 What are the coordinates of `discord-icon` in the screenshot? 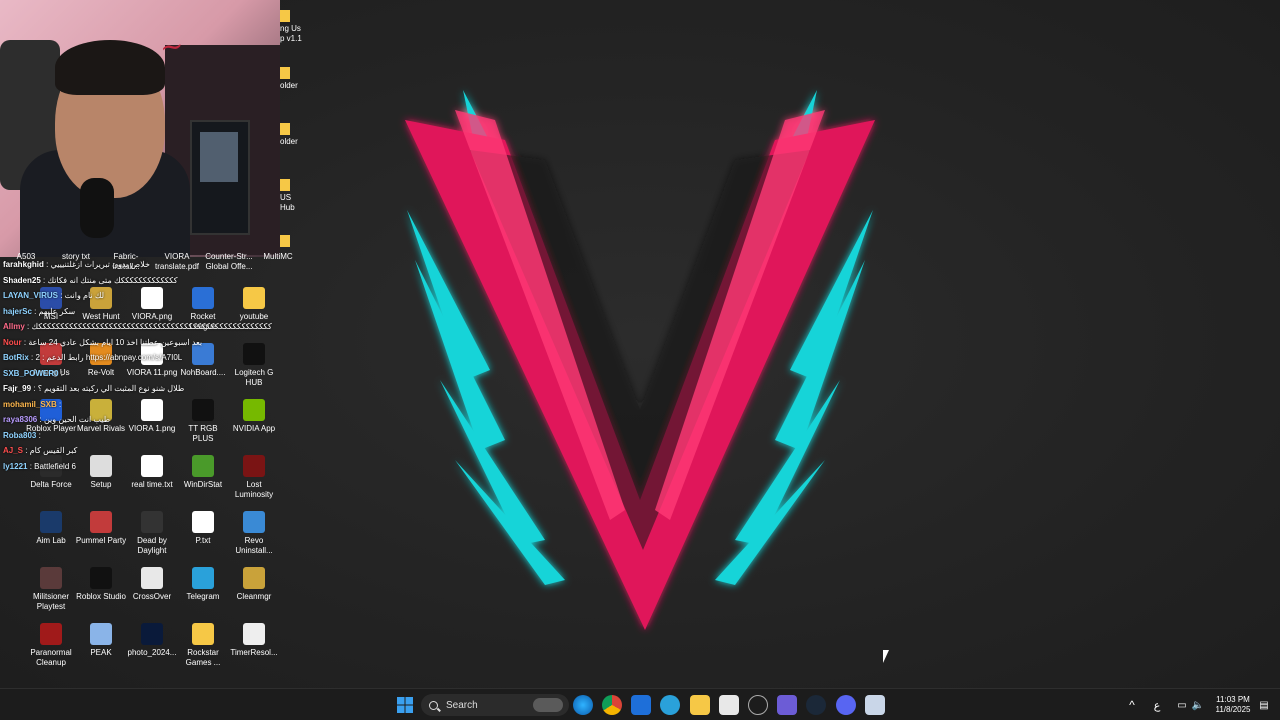 It's located at (846, 705).